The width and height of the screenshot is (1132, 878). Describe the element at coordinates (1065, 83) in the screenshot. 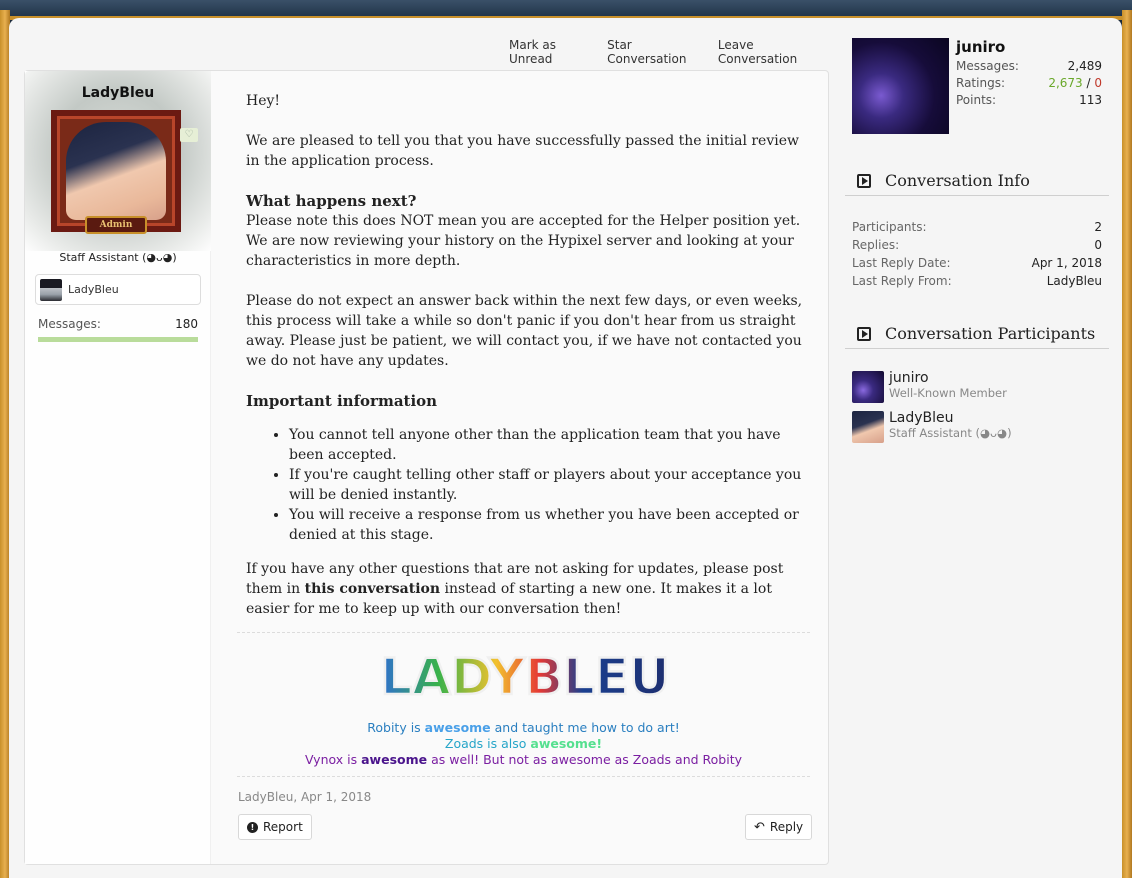

I see `ratings-positive: 2,673` at that location.